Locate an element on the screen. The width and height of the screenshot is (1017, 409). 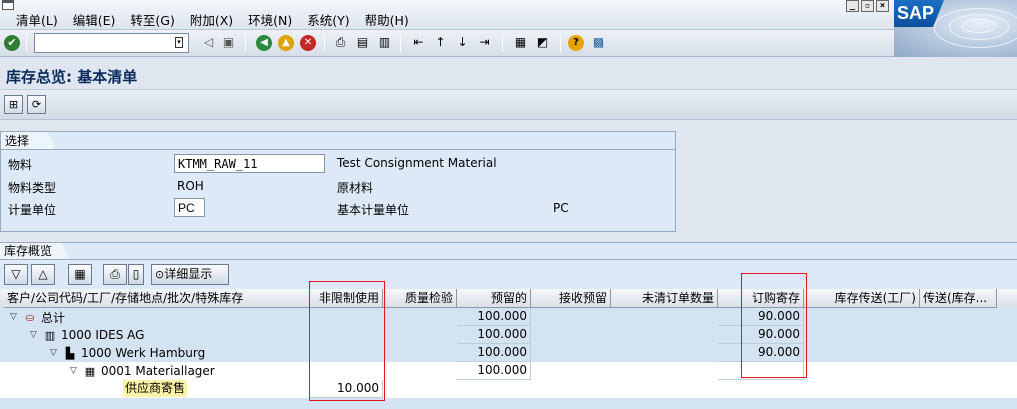
table-row: ▽ ▙ 1000 Werk Hamburg 100.000 90.000 is located at coordinates (508, 353).